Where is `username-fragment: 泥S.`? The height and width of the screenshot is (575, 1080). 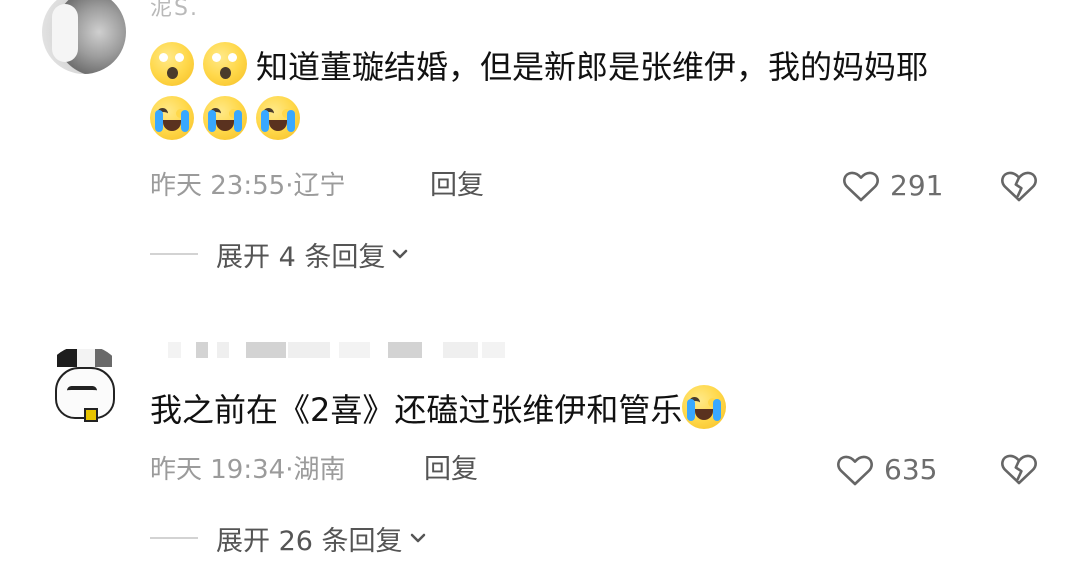
username-fragment: 泥S. is located at coordinates (185, 12).